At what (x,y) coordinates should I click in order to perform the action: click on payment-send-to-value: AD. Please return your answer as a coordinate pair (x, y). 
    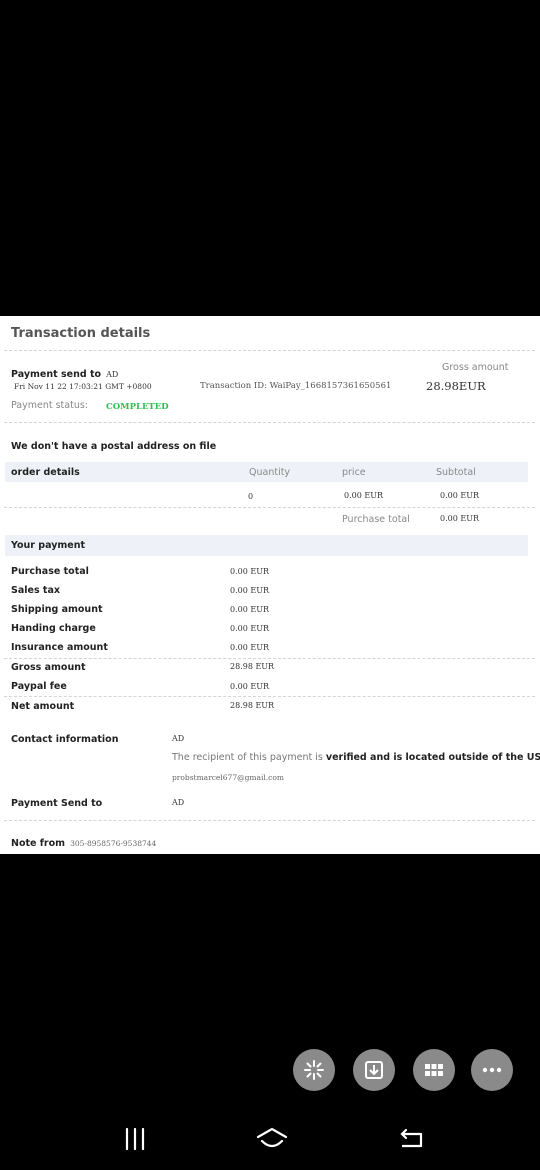
    Looking at the image, I should click on (178, 802).